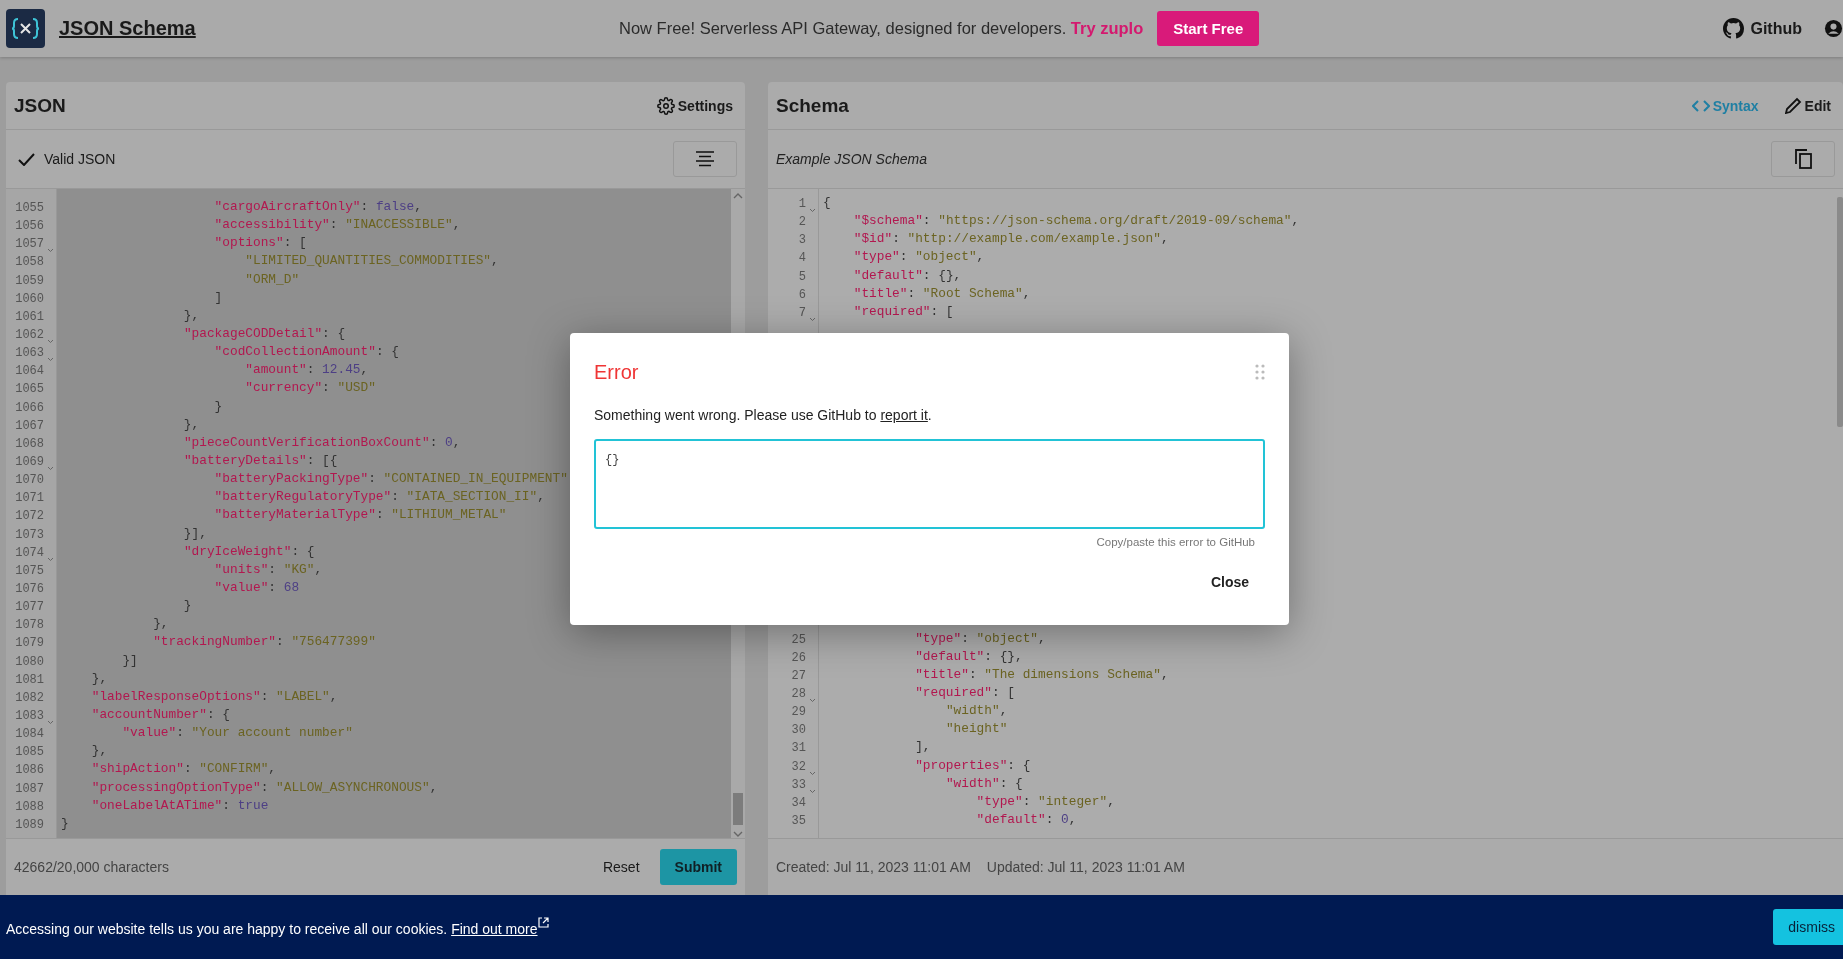 This screenshot has width=1843, height=959. I want to click on panel-title: Schema, so click(813, 105).